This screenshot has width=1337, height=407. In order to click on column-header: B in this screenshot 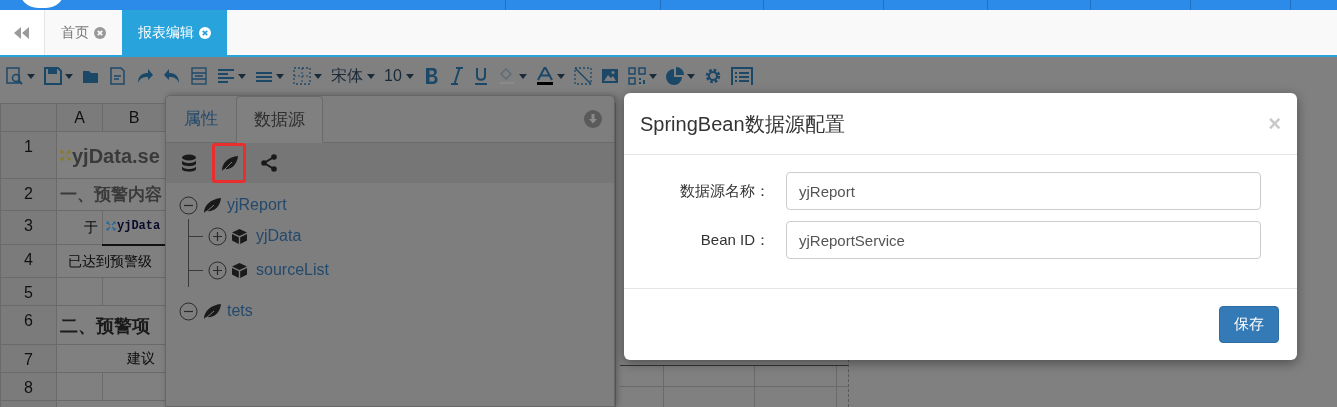, I will do `click(133, 117)`.